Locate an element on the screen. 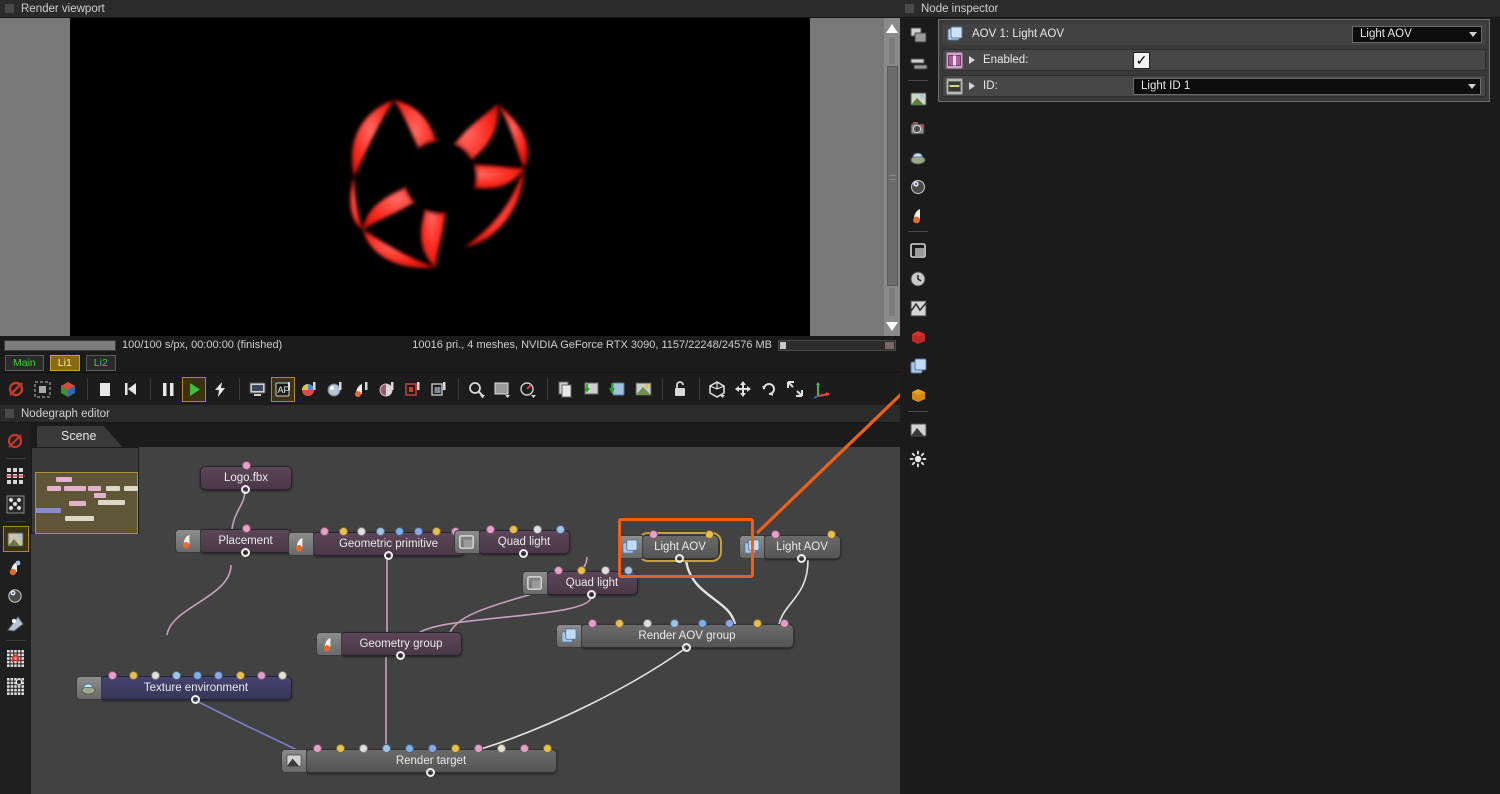 This screenshot has width=1500, height=794. panel-collapse-box-nodegraph is located at coordinates (9, 413).